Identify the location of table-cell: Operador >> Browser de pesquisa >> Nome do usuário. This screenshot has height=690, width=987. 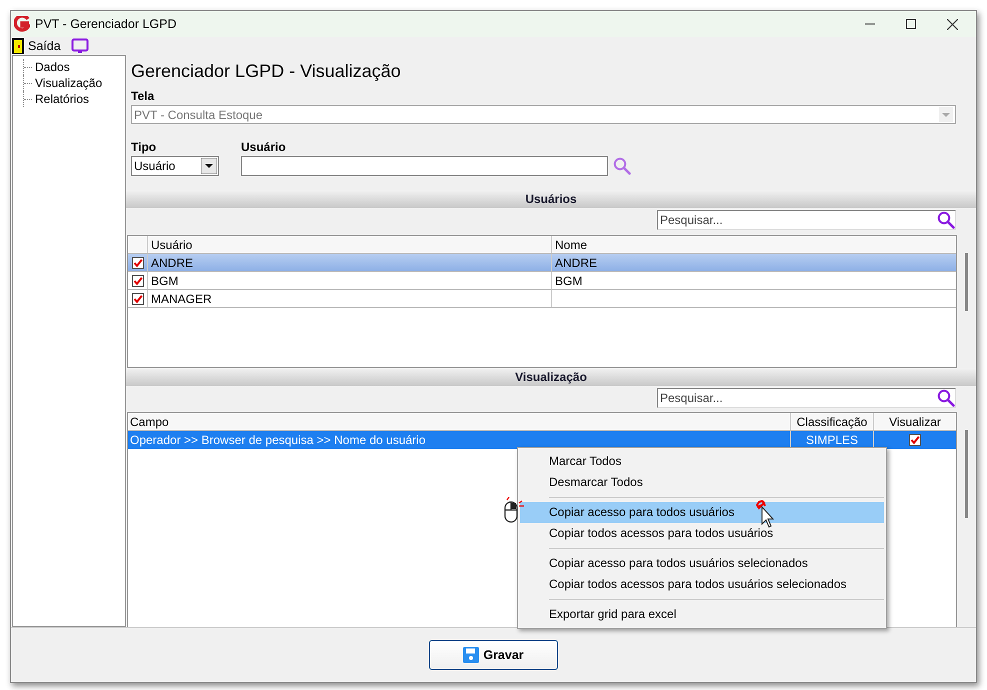
(278, 440).